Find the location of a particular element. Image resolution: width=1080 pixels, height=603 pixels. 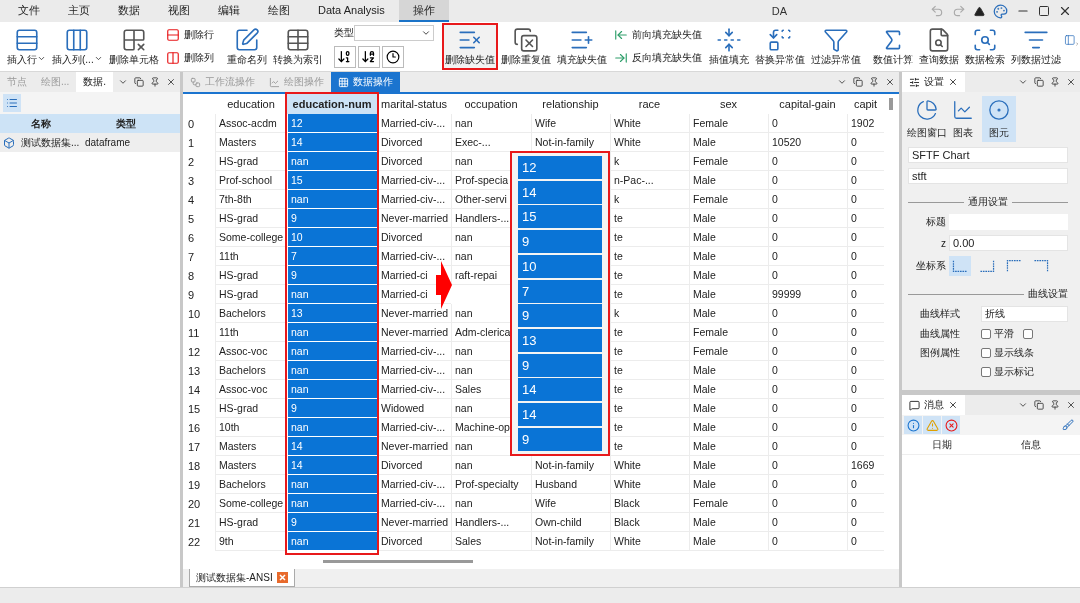

table-cell: 14 is located at coordinates (332, 465).